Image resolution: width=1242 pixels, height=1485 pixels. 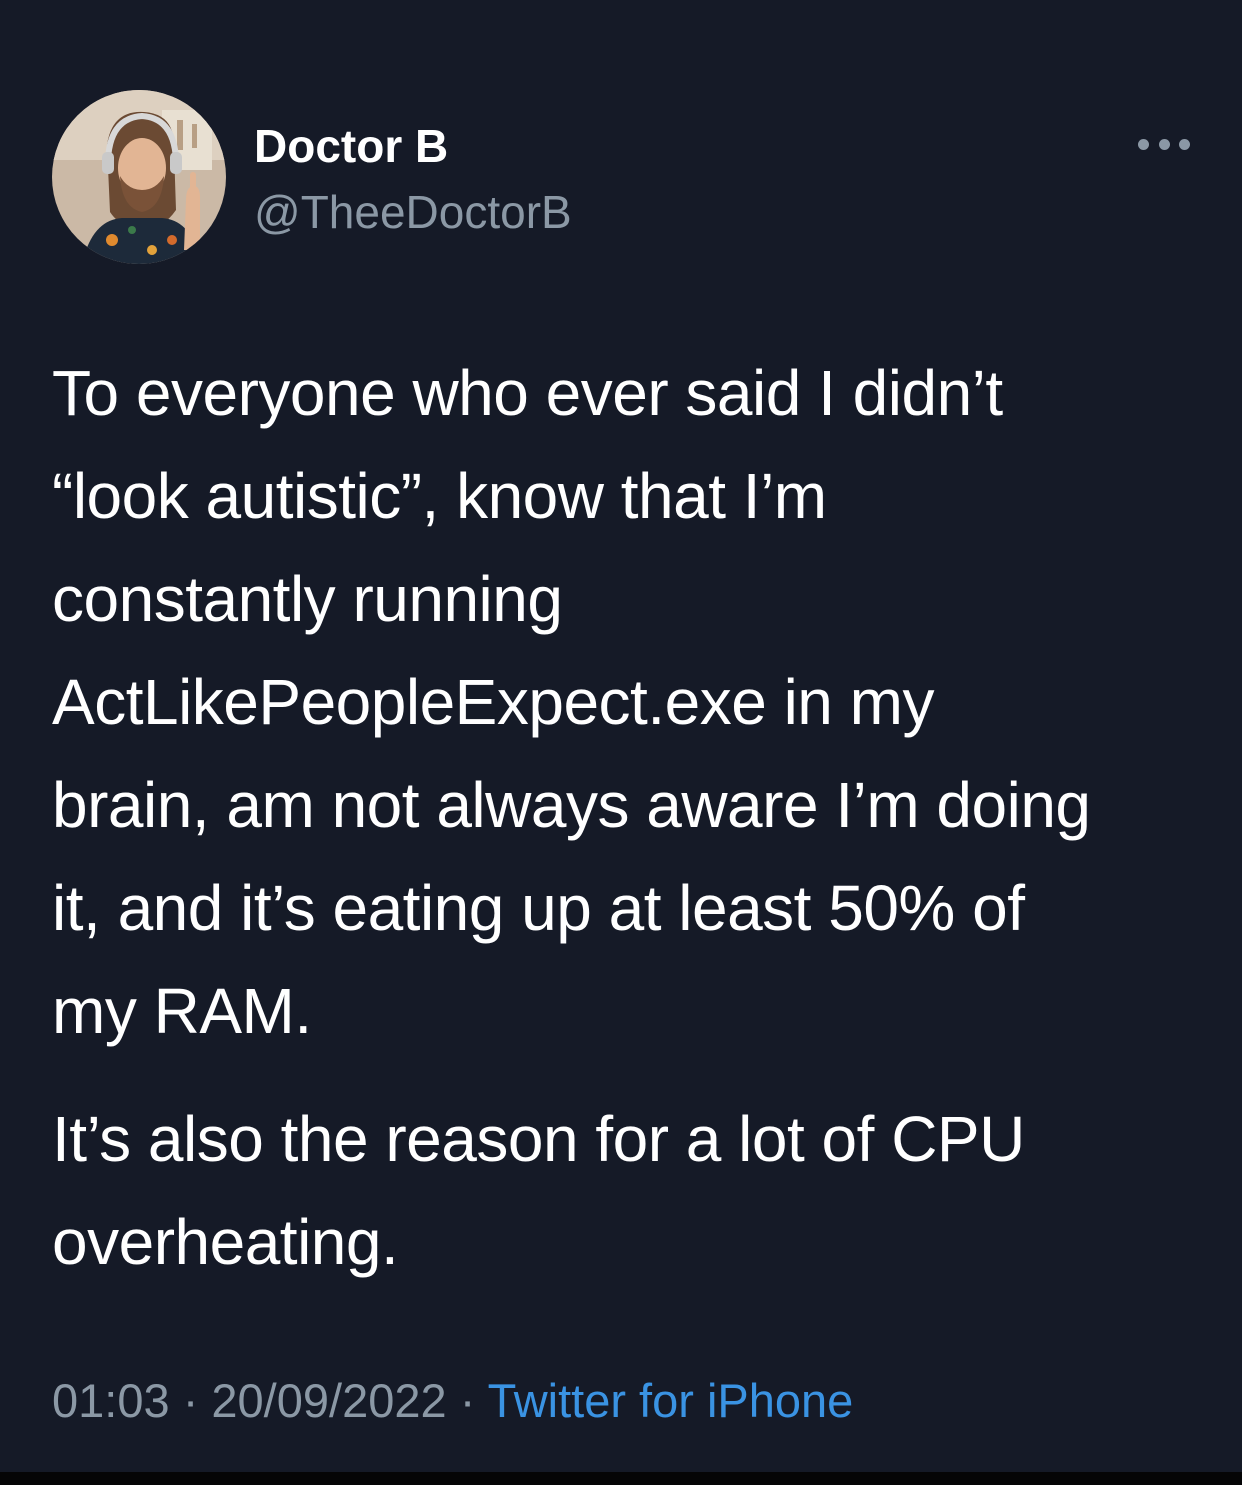 What do you see at coordinates (328, 1400) in the screenshot?
I see `tweet-date: 20/09/2022` at bounding box center [328, 1400].